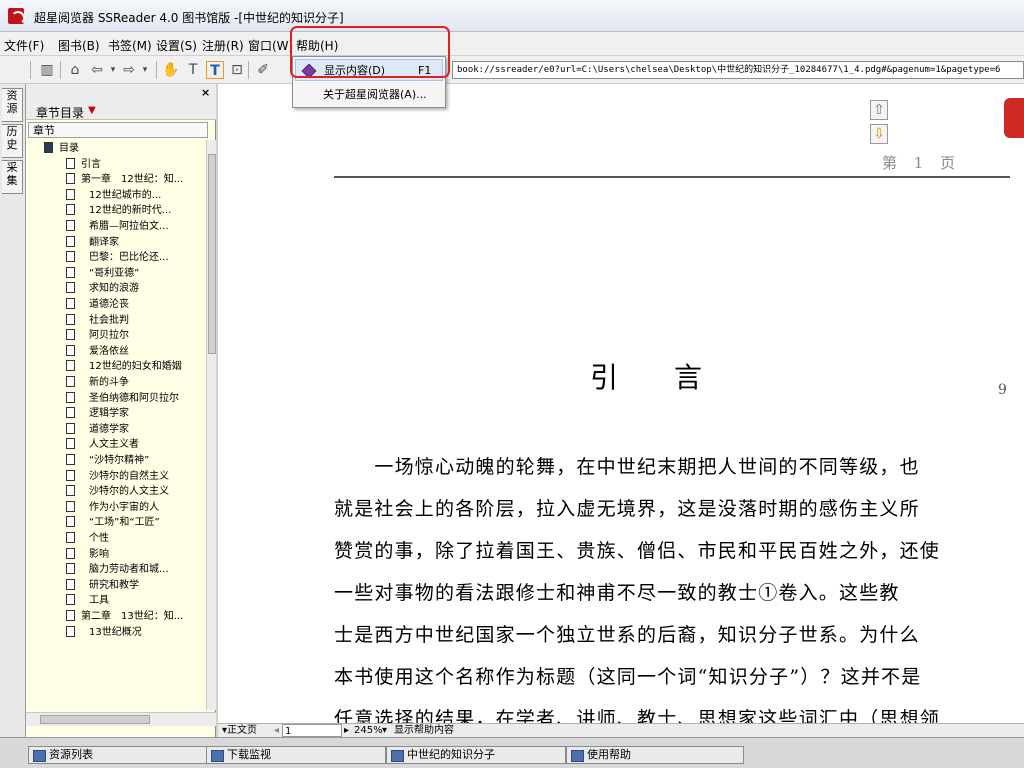 This screenshot has height=768, width=1024. Describe the element at coordinates (104, 242) in the screenshot. I see `tree-item-label: 翻译家` at that location.